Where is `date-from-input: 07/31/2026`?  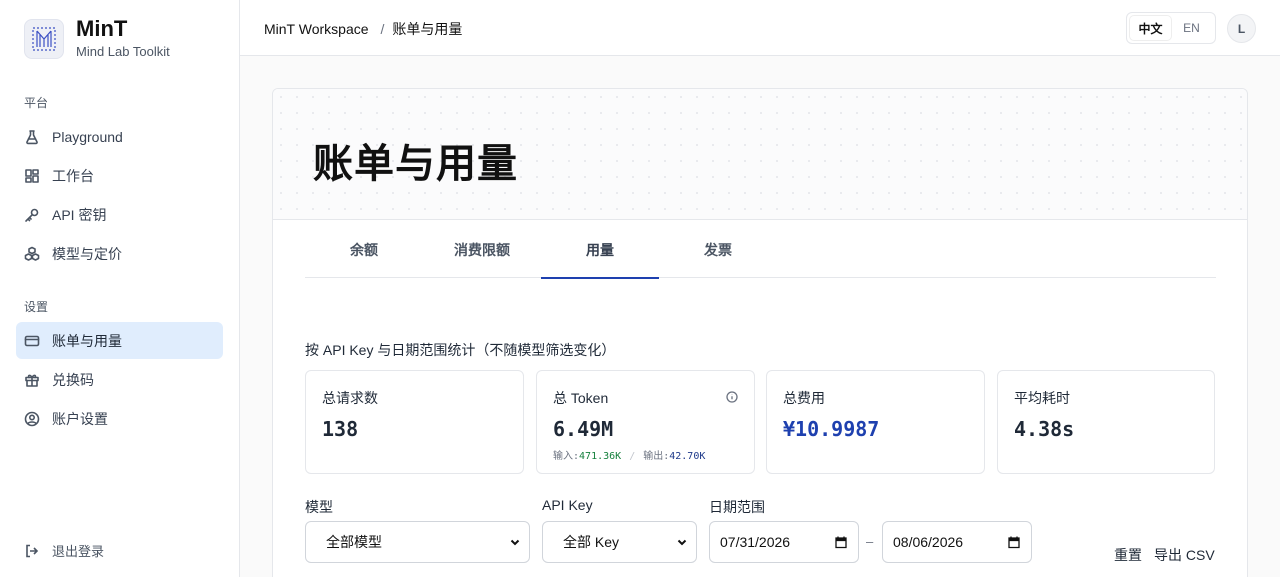
date-from-input: 07/31/2026 is located at coordinates (784, 542).